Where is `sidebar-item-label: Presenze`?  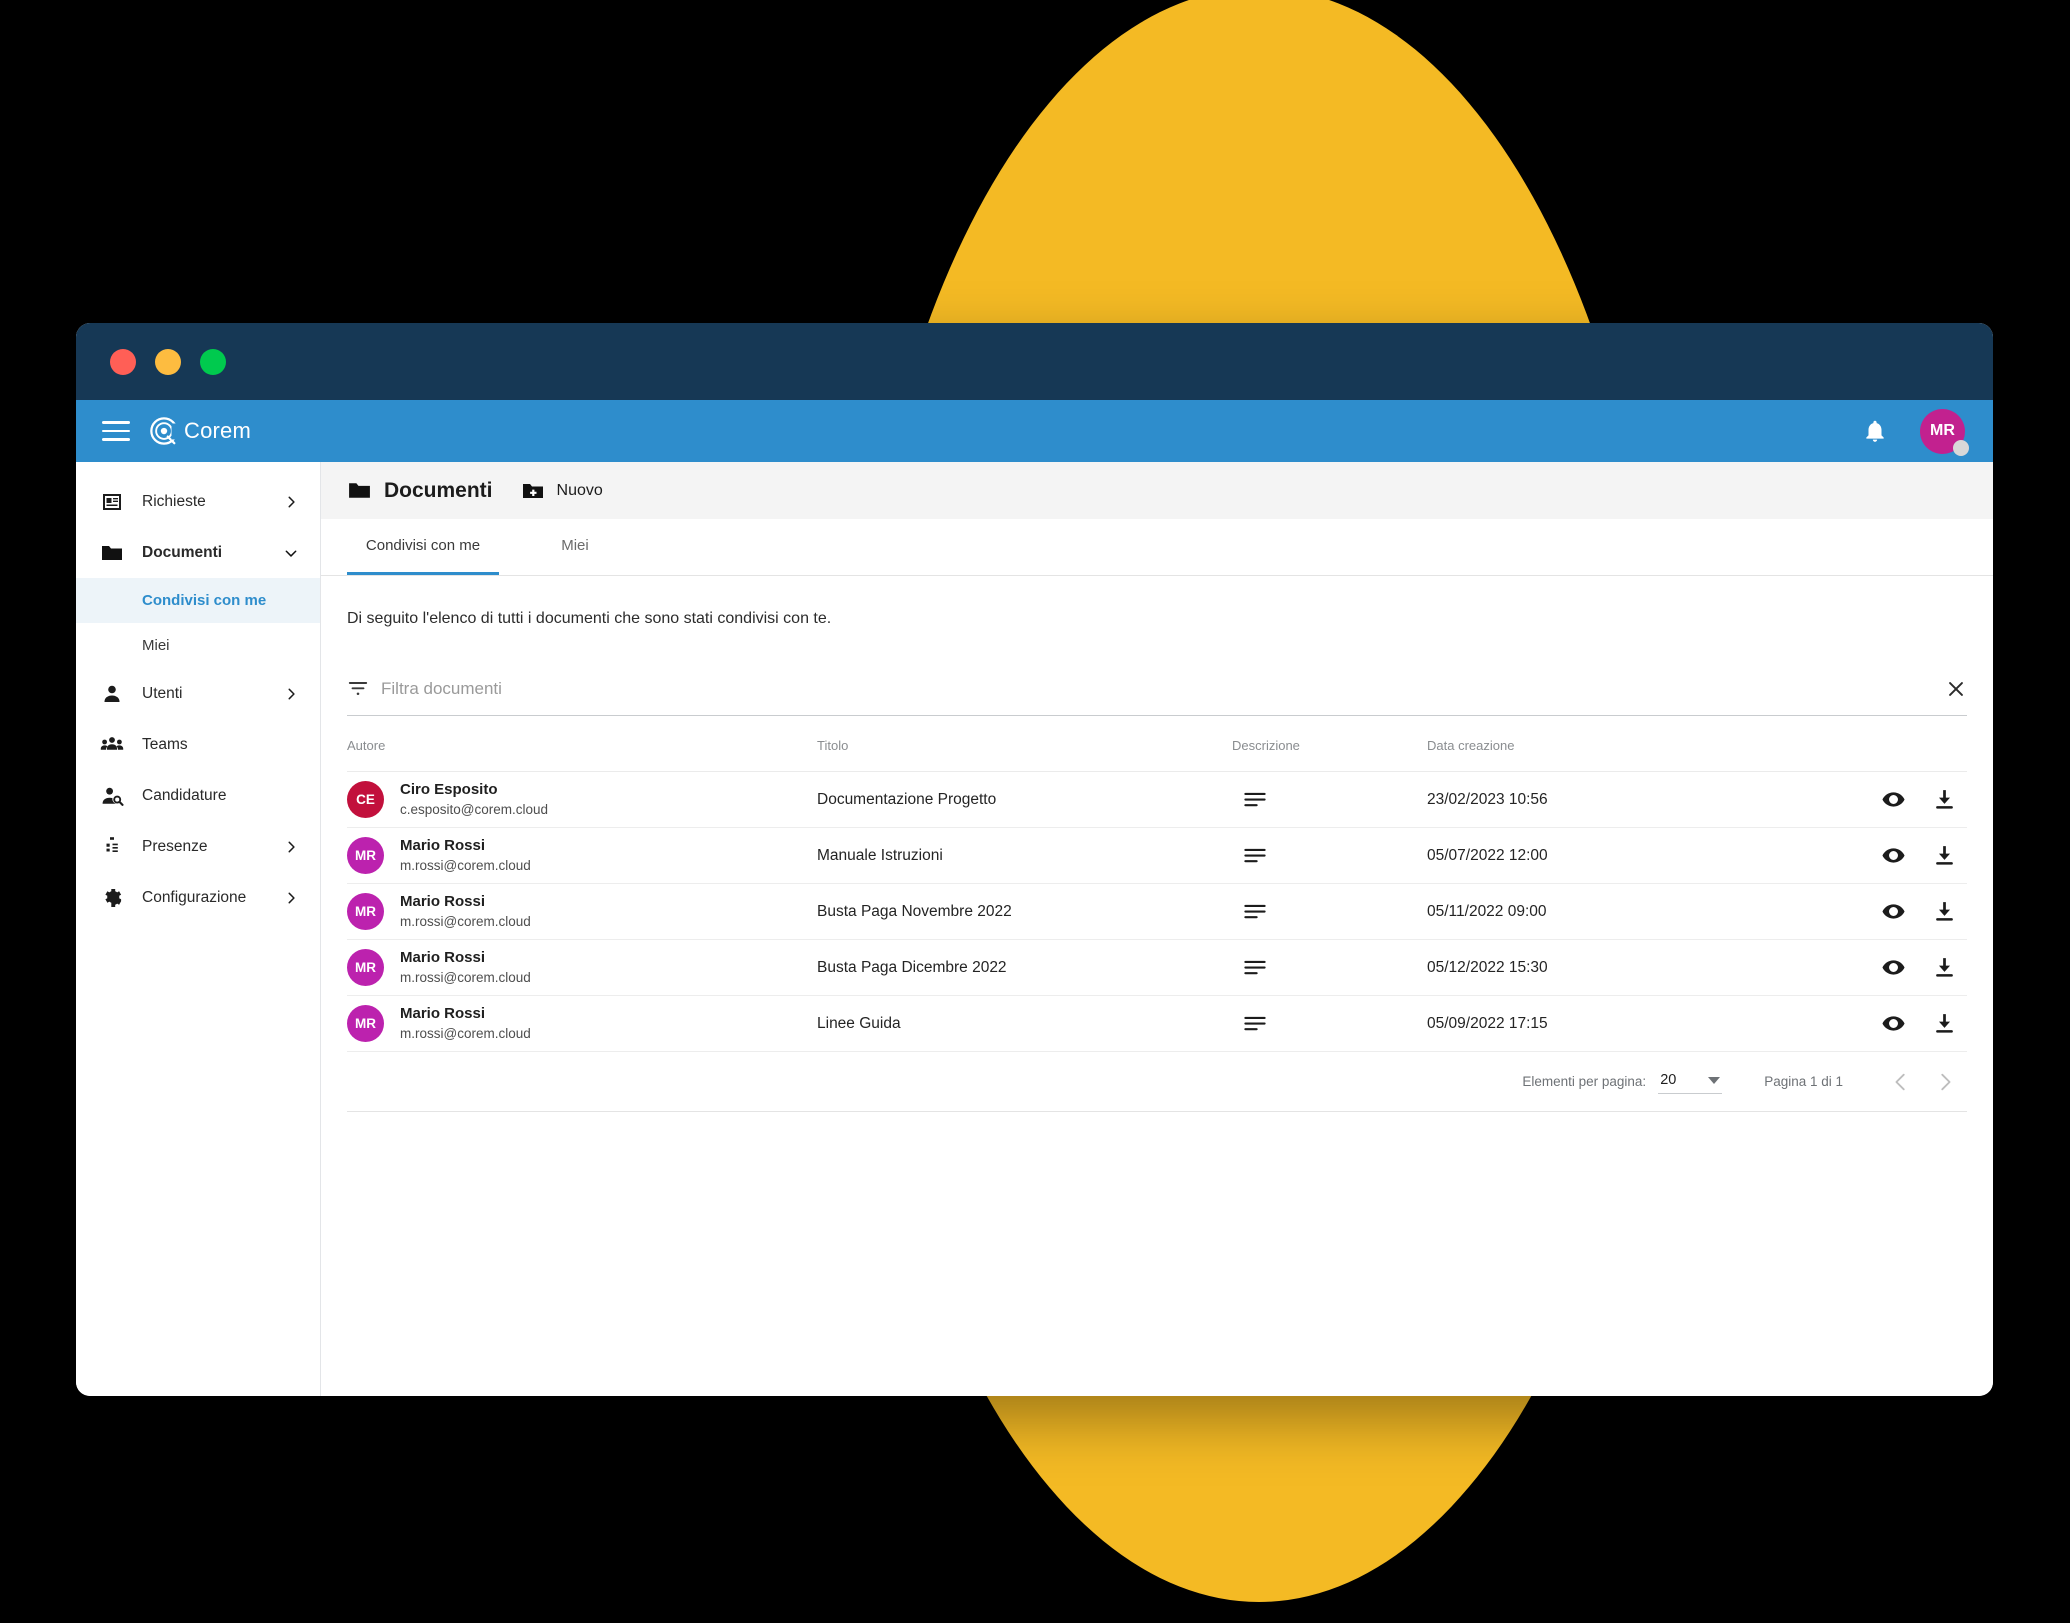
sidebar-item-label: Presenze is located at coordinates (175, 846).